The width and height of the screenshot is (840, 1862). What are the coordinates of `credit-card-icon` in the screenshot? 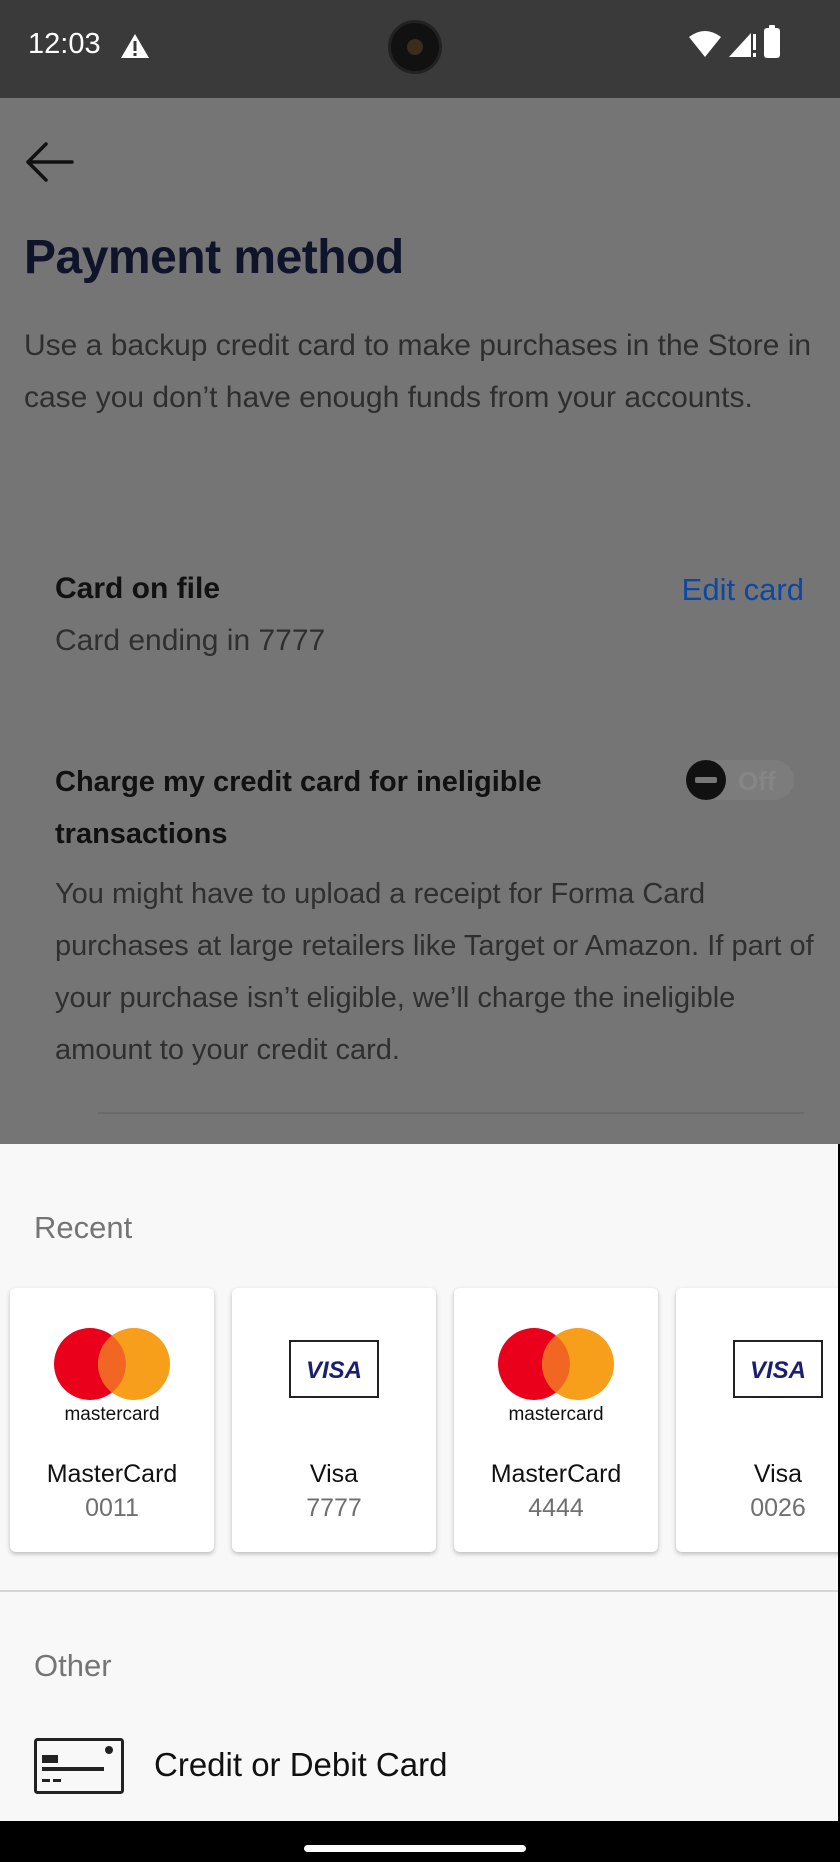 It's located at (79, 1766).